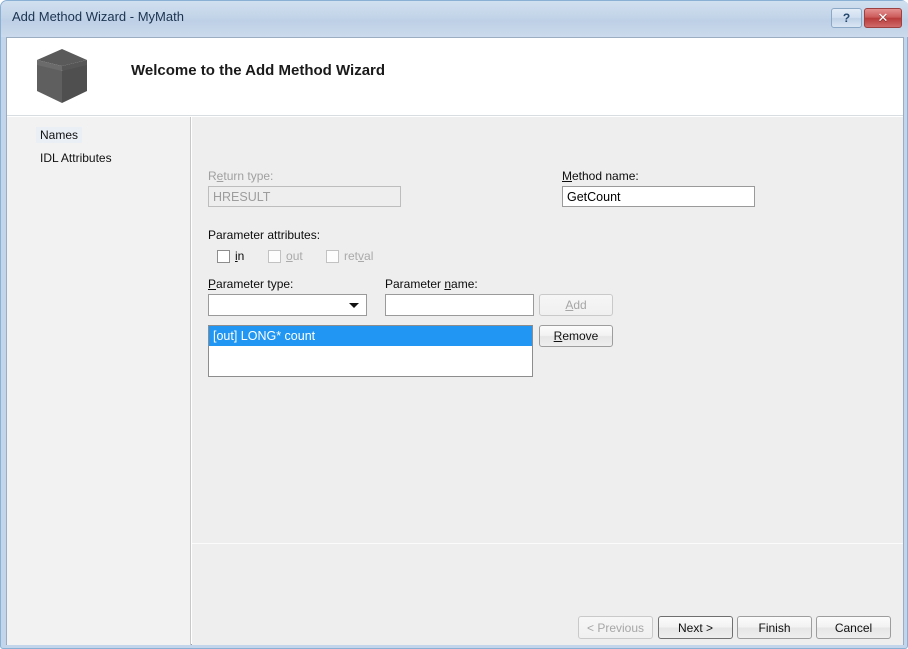 Image resolution: width=908 pixels, height=649 pixels. I want to click on remove-button-label: Remove, so click(576, 336).